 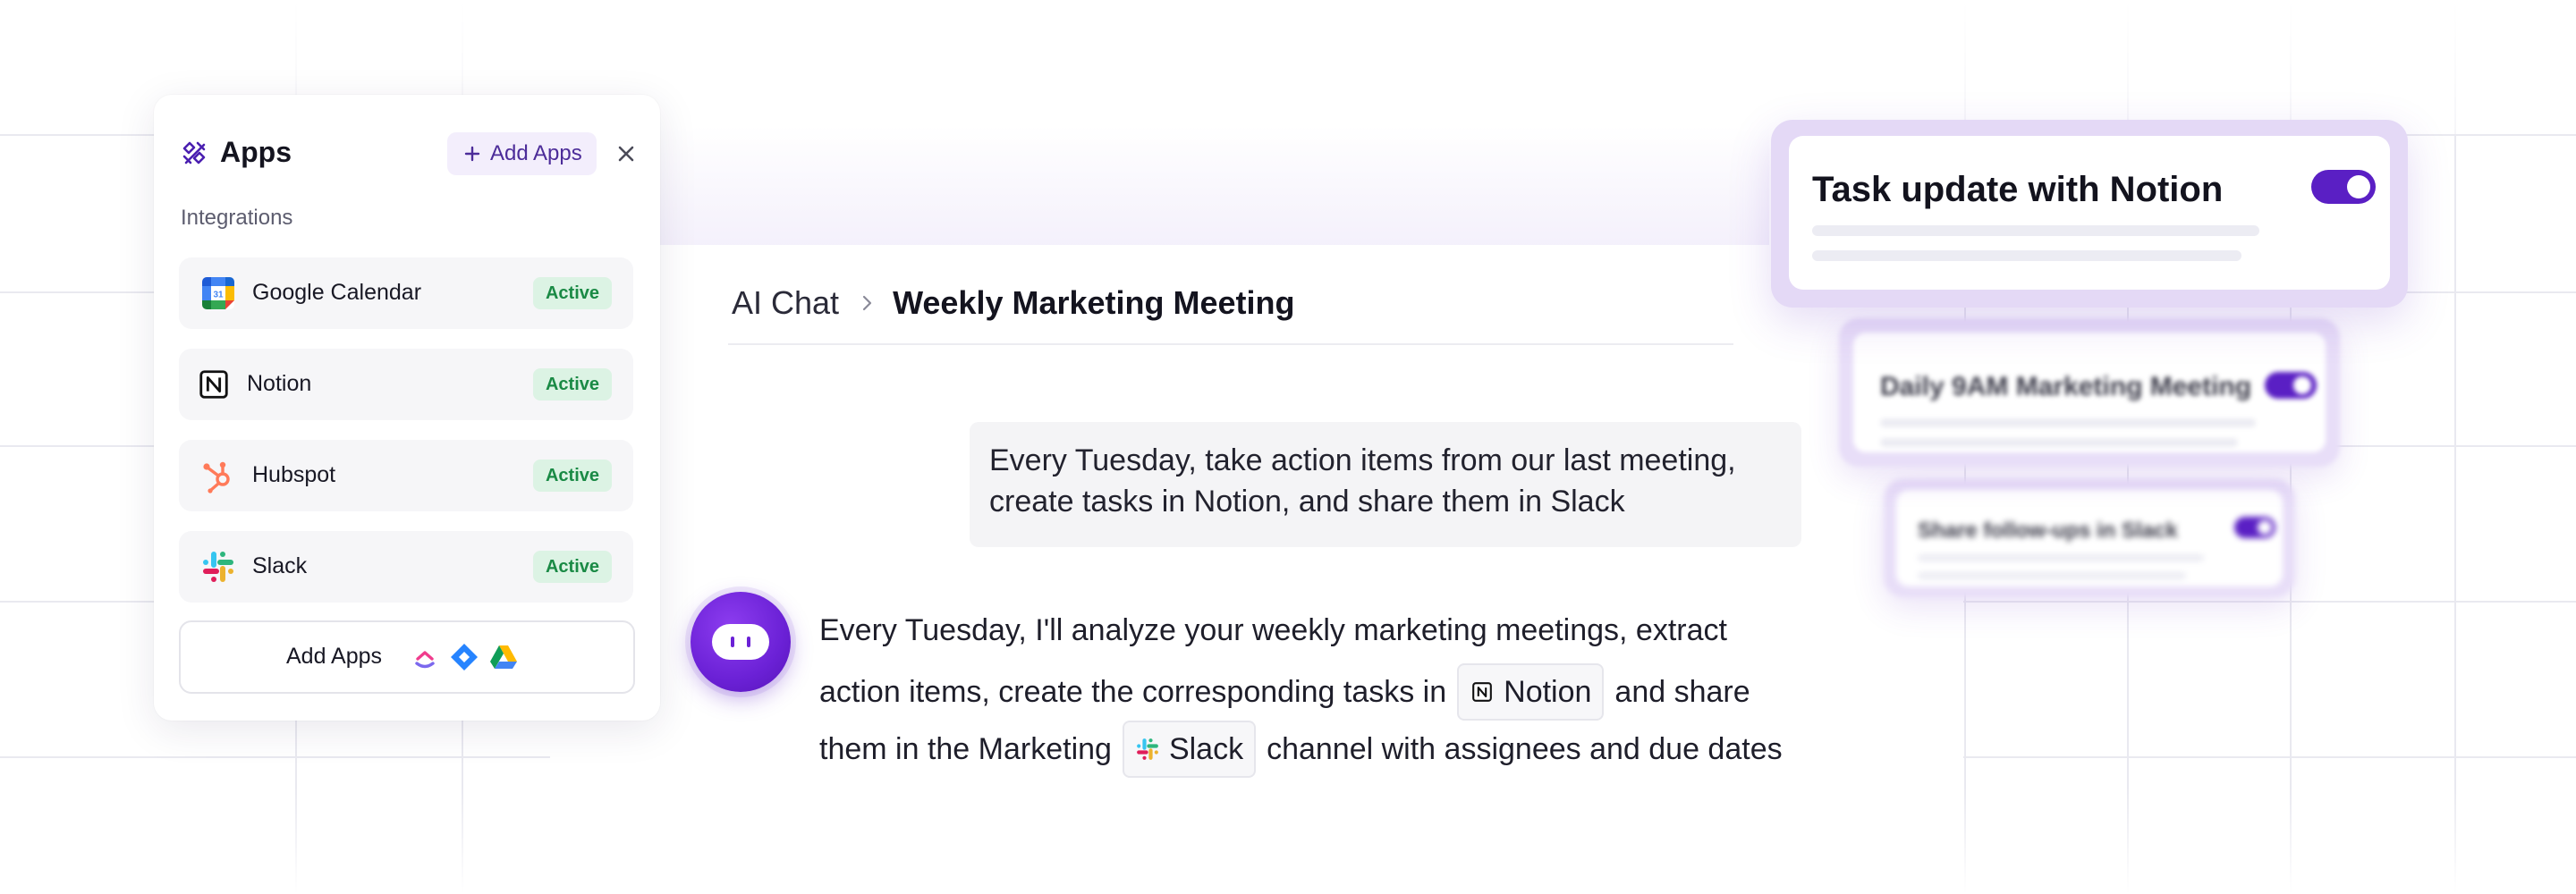 What do you see at coordinates (406, 475) in the screenshot?
I see `integration-row-hubspot: Hubspot Active` at bounding box center [406, 475].